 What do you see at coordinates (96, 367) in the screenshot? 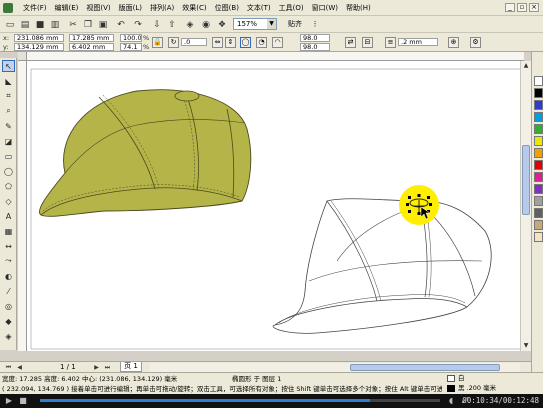
I see `next-page-icon: ▶` at bounding box center [96, 367].